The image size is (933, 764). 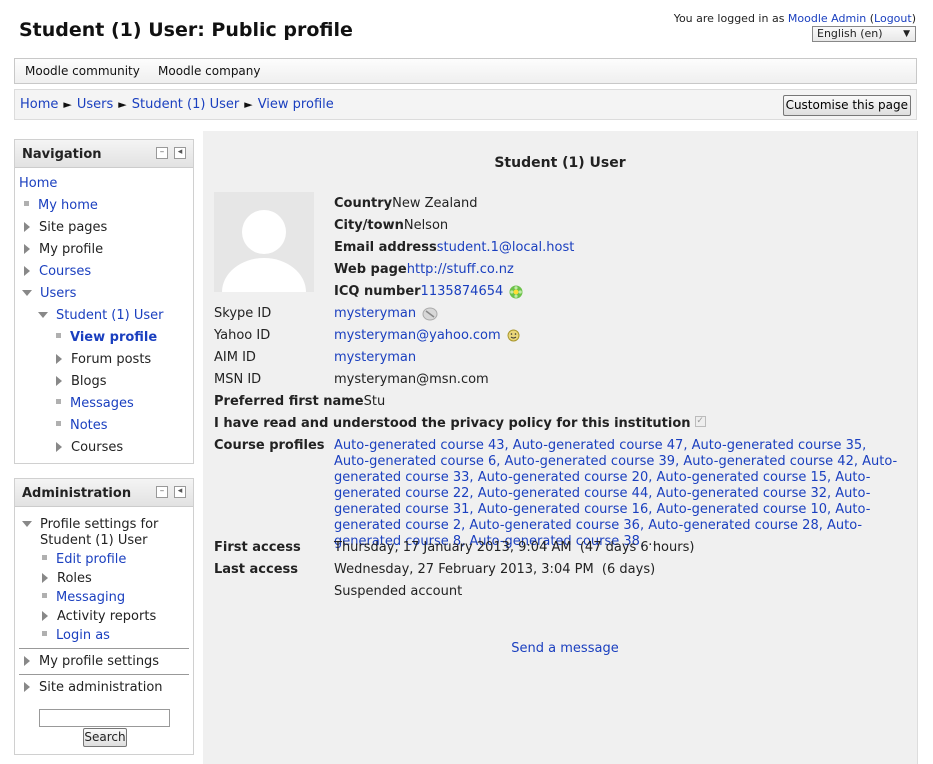 What do you see at coordinates (110, 315) in the screenshot?
I see `nav-student-user-label: Student (1) User` at bounding box center [110, 315].